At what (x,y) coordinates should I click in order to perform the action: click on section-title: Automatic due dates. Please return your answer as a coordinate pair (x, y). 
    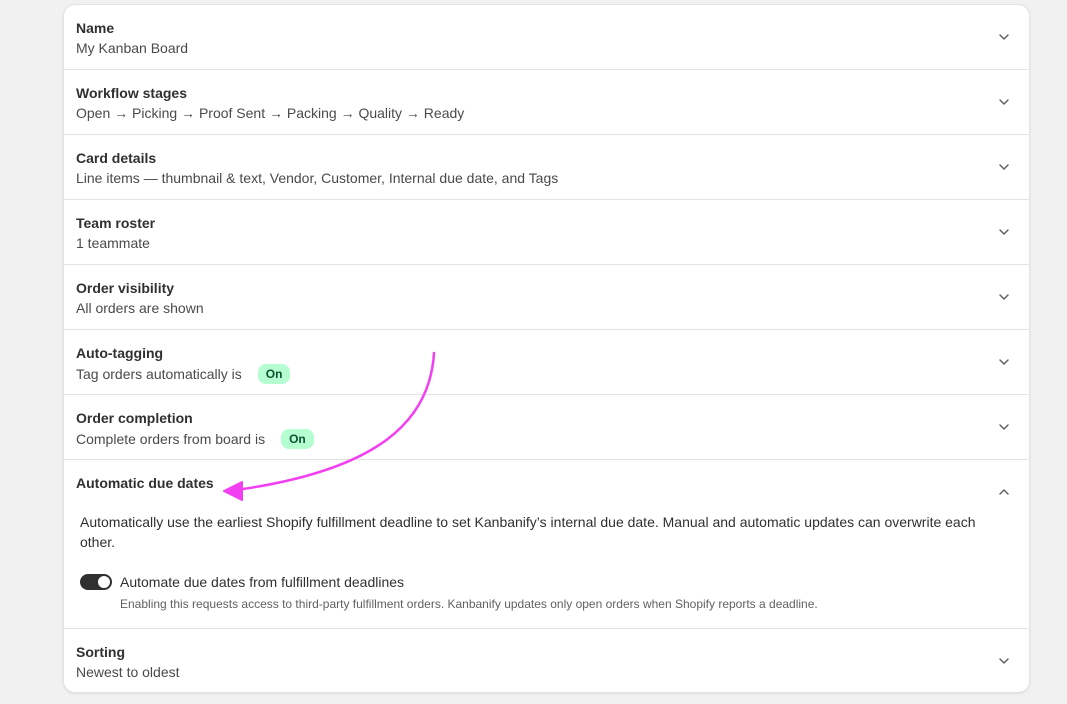
    Looking at the image, I should click on (546, 483).